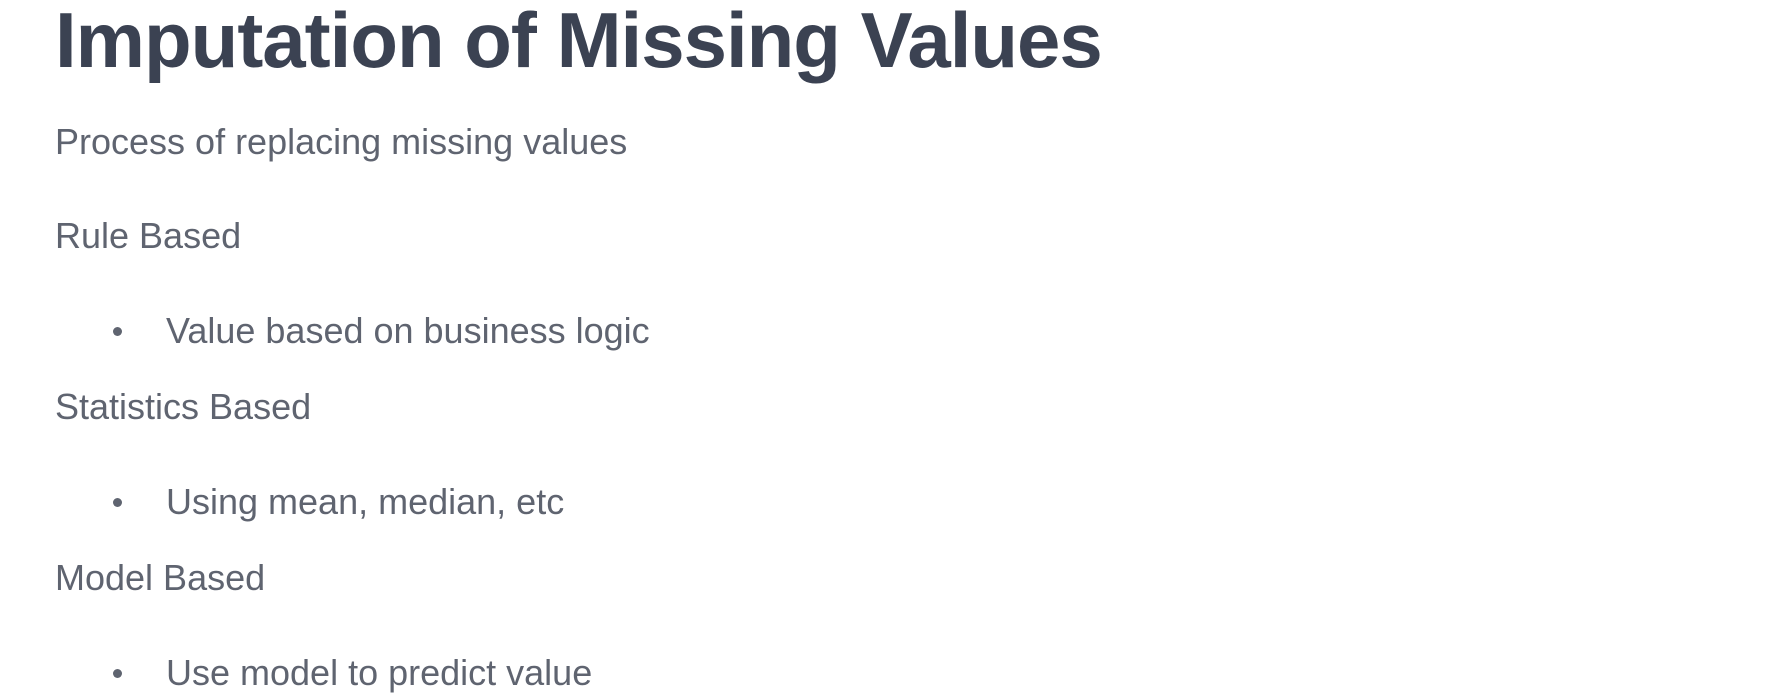 The height and width of the screenshot is (700, 1780). What do you see at coordinates (579, 42) in the screenshot?
I see `slide-title: Imputation of Missing Values` at bounding box center [579, 42].